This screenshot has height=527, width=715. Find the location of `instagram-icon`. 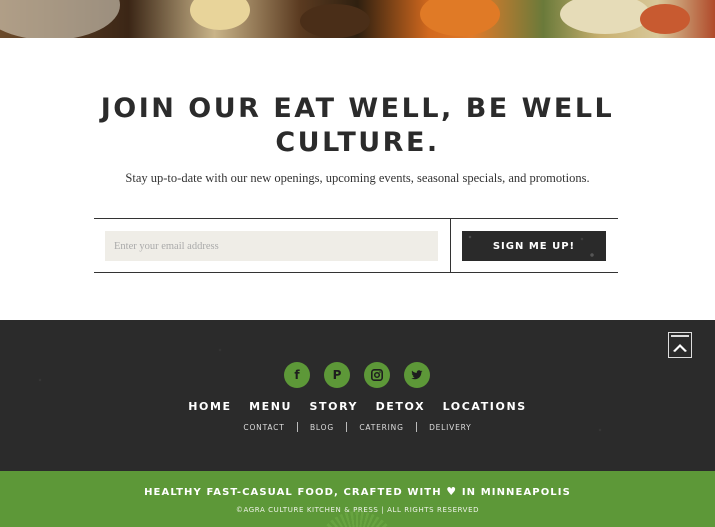

instagram-icon is located at coordinates (377, 375).